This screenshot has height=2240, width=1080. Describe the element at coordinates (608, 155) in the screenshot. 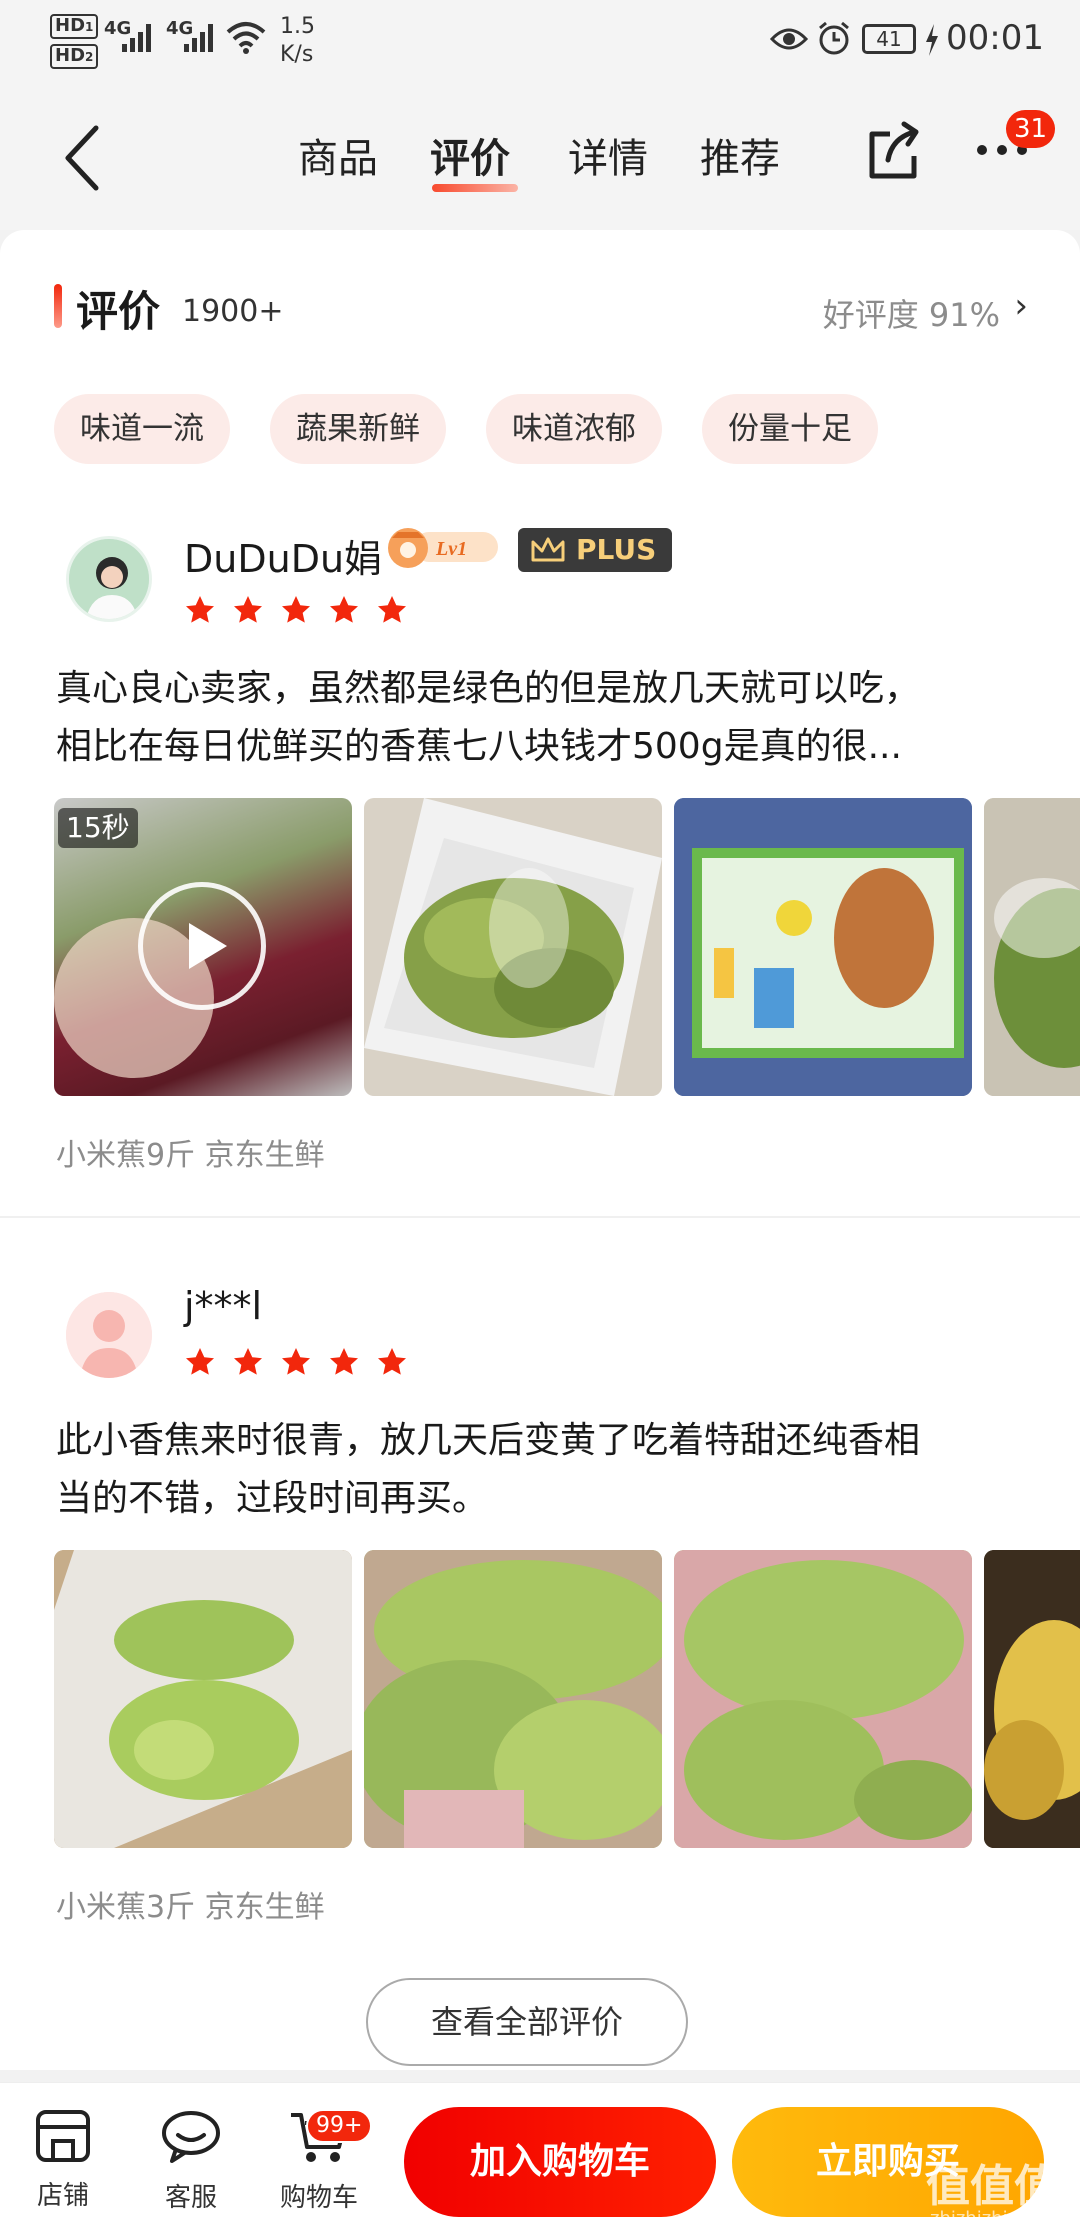

I see `tab-details: 详情` at that location.